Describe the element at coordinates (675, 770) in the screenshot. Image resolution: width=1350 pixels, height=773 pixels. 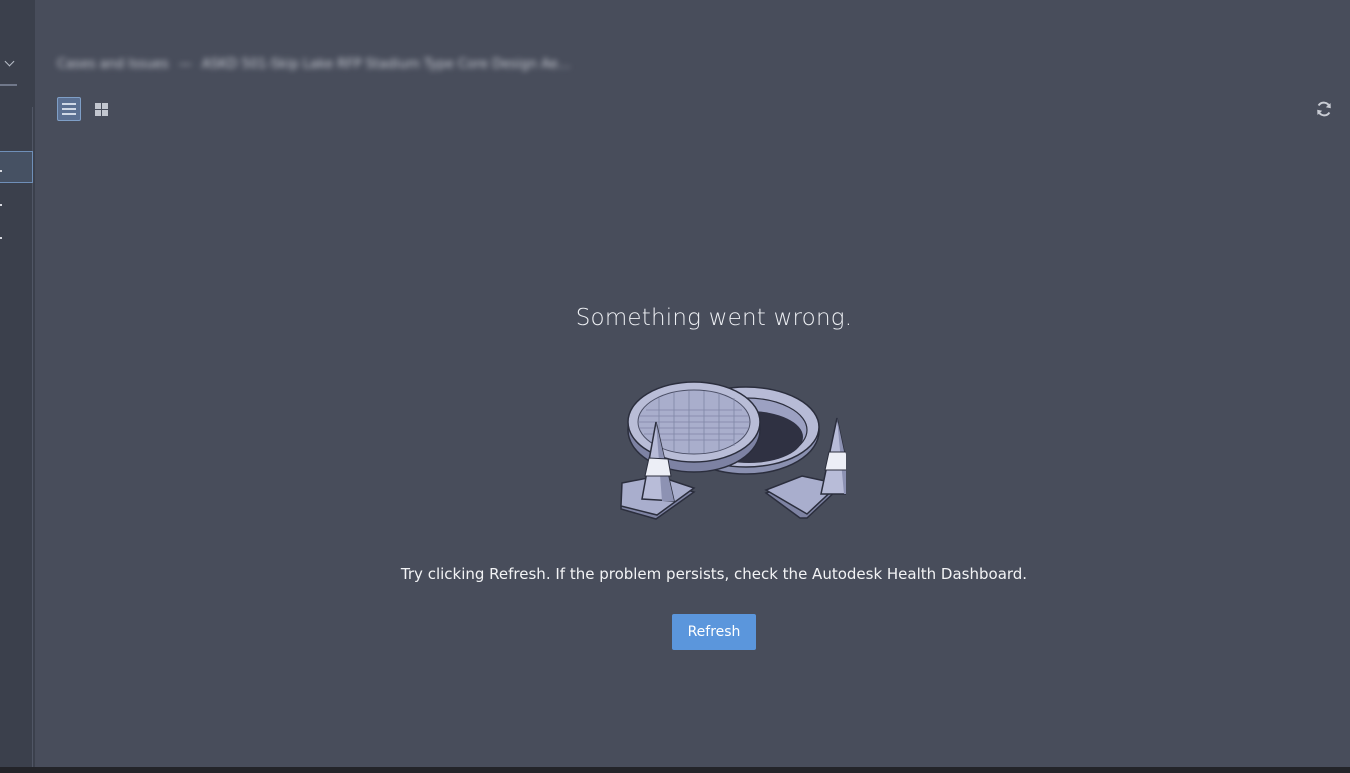
I see `bottom-edge` at that location.